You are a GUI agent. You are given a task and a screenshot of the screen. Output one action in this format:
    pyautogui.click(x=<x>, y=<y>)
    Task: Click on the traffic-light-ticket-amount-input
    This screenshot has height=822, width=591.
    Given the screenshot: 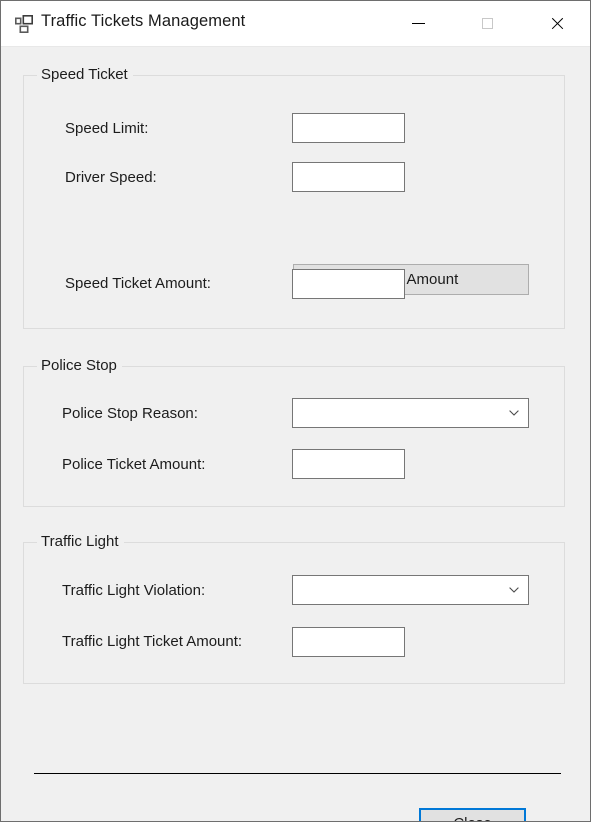 What is the action you would take?
    pyautogui.click(x=348, y=642)
    